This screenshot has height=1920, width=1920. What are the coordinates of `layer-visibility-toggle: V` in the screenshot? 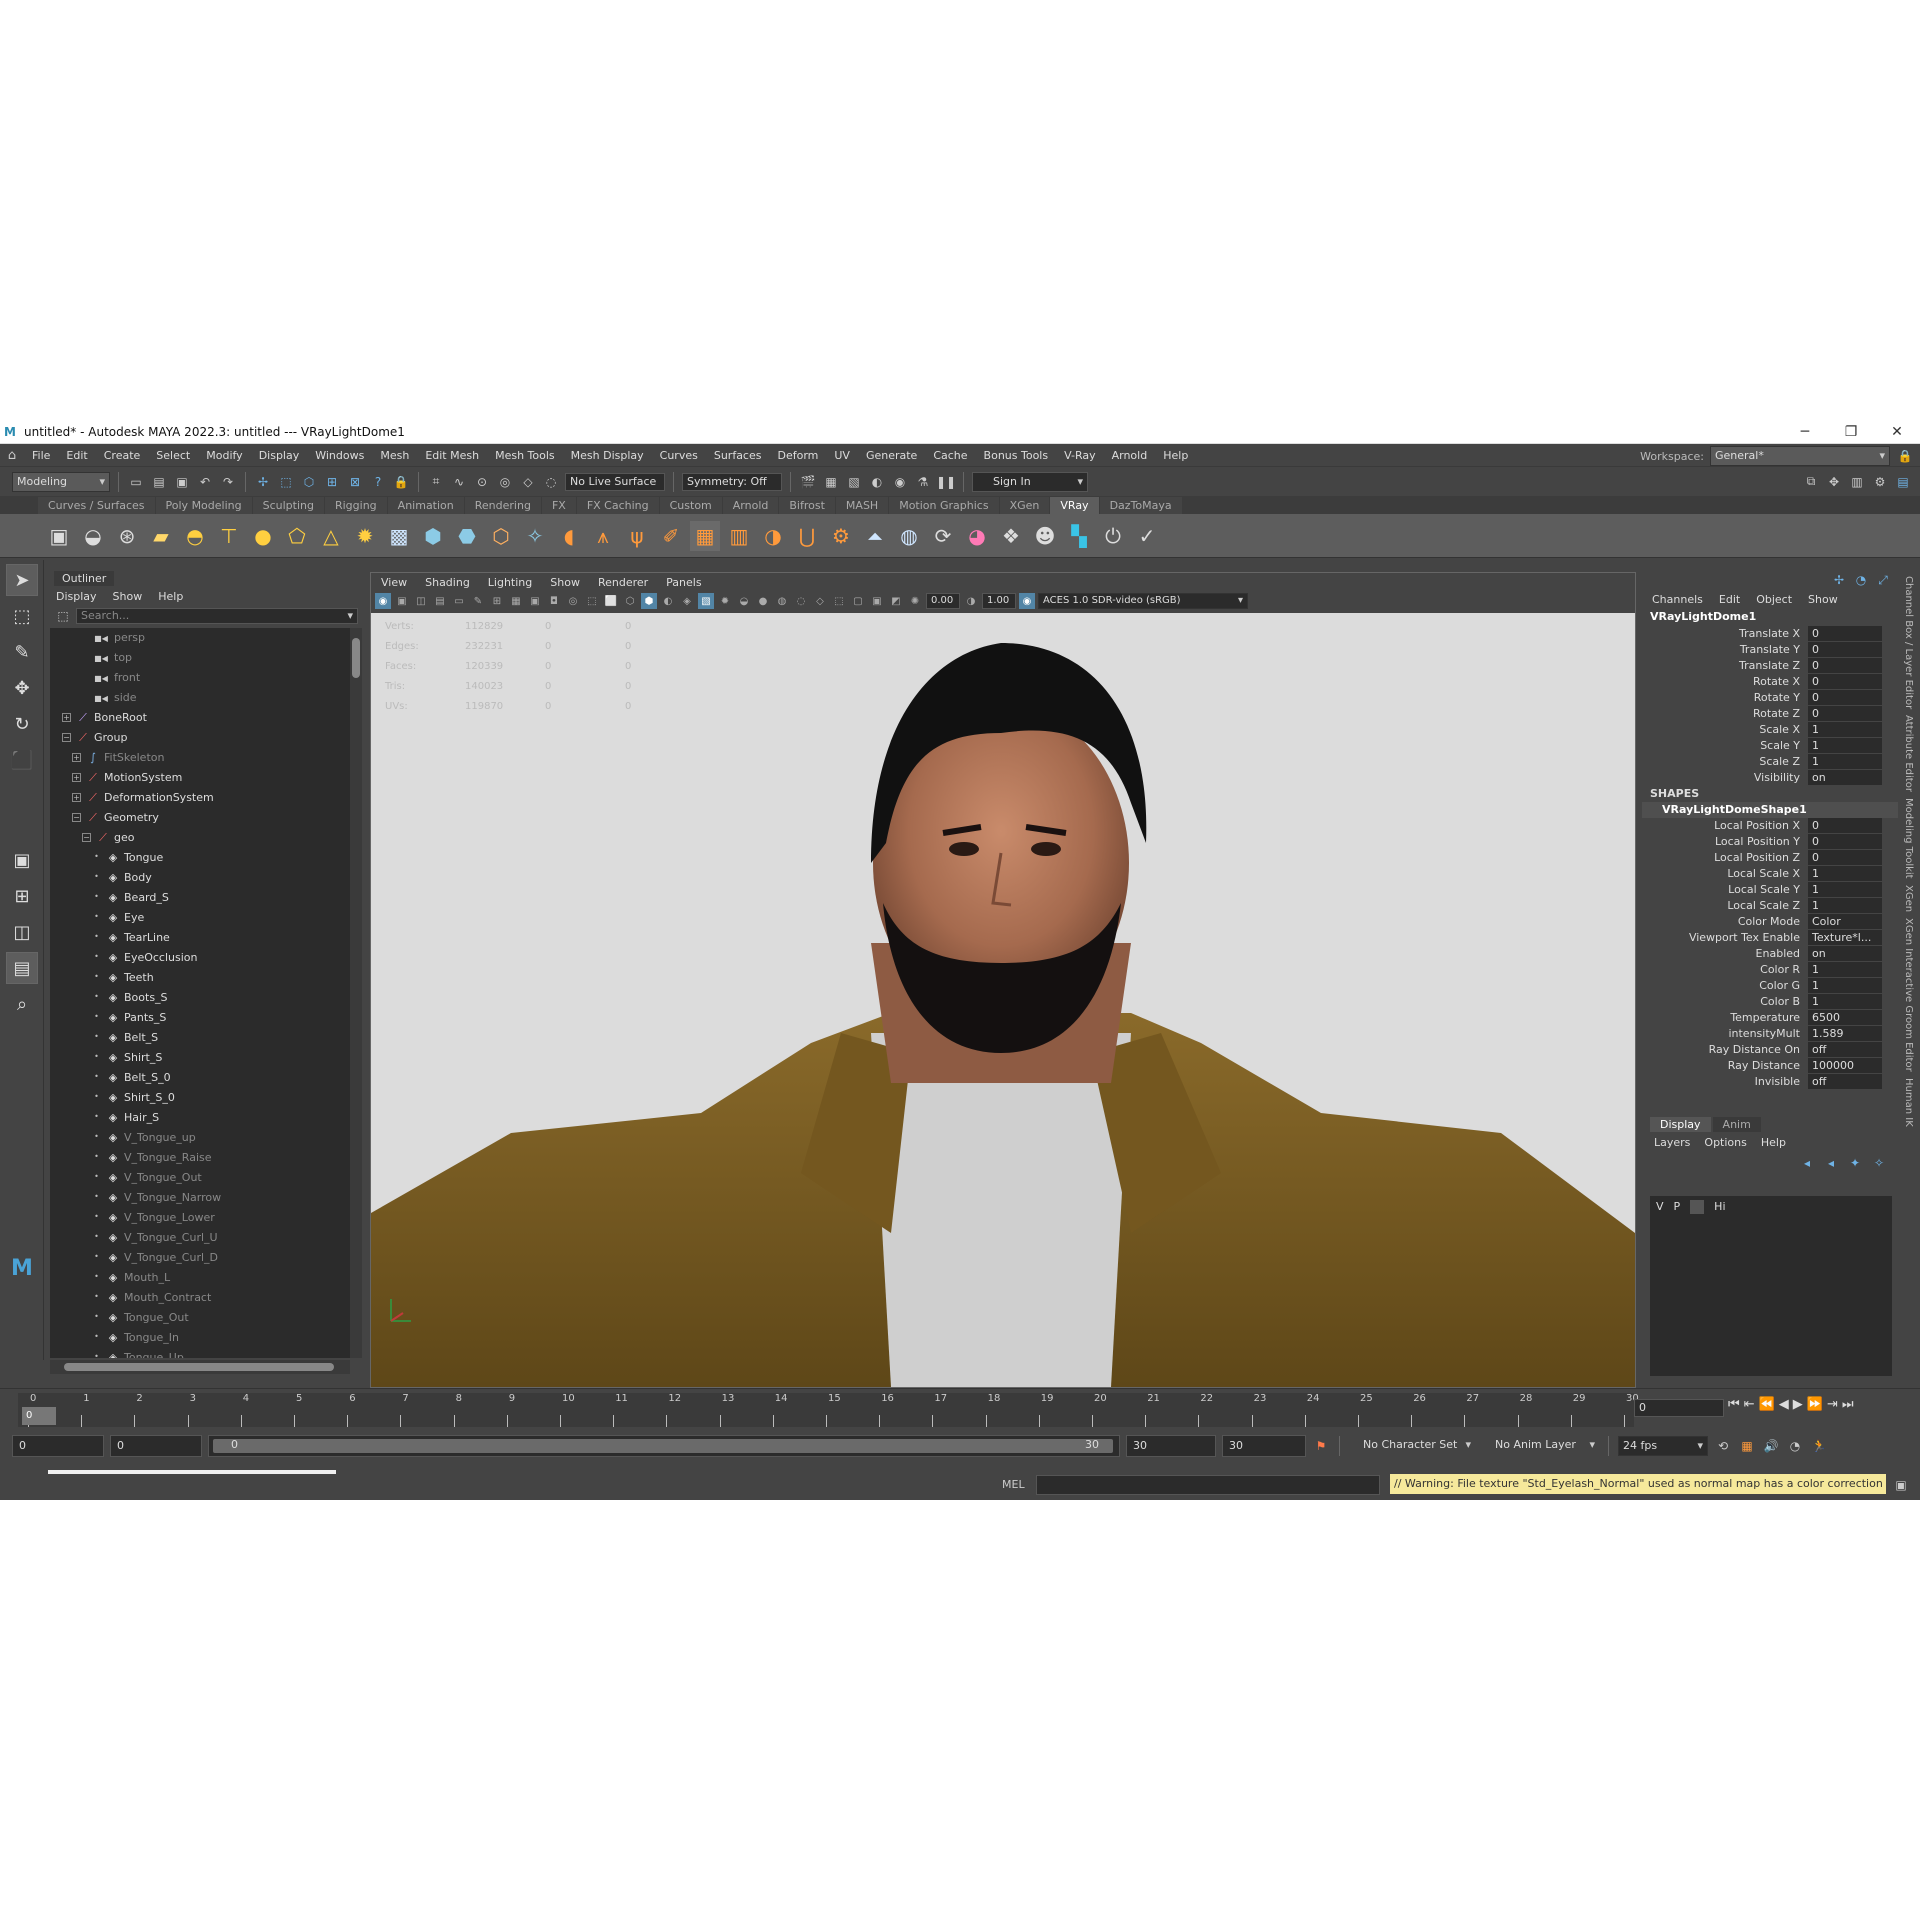 It's located at (1660, 1207).